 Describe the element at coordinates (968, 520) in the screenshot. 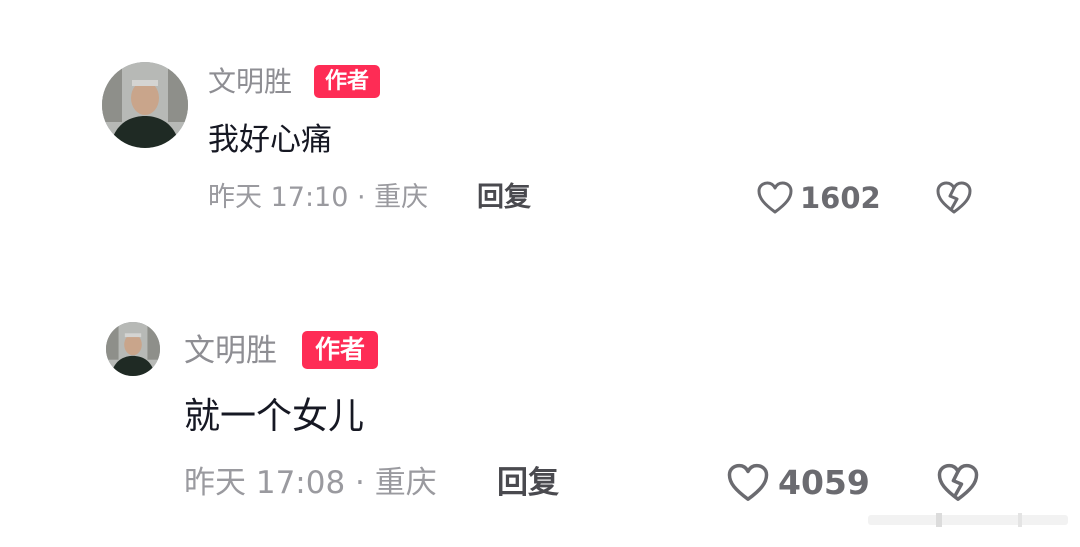

I see `watermark-graphic` at that location.